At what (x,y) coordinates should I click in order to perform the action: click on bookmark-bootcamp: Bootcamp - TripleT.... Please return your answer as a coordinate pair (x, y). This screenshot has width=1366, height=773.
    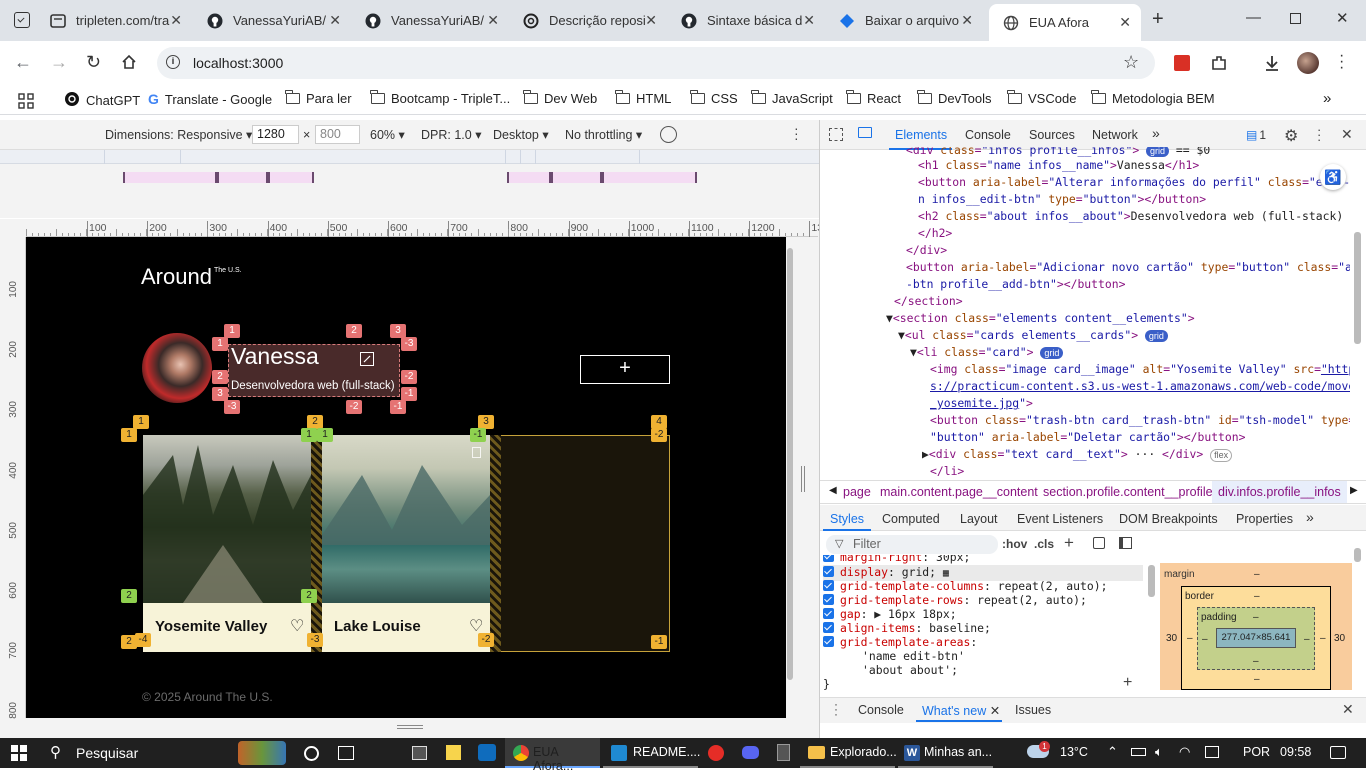
    Looking at the image, I should click on (440, 98).